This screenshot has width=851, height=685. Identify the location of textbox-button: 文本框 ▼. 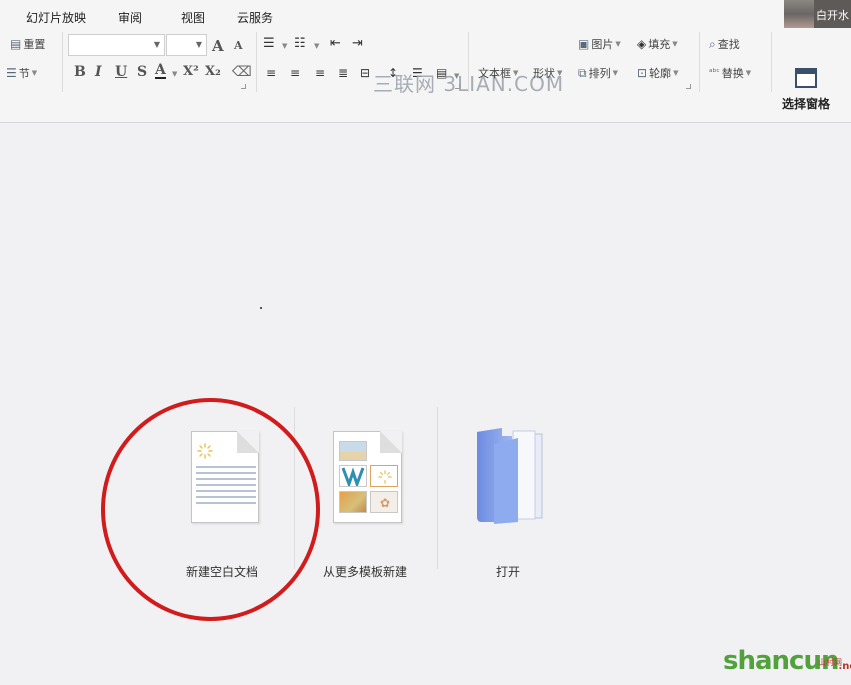
(498, 73).